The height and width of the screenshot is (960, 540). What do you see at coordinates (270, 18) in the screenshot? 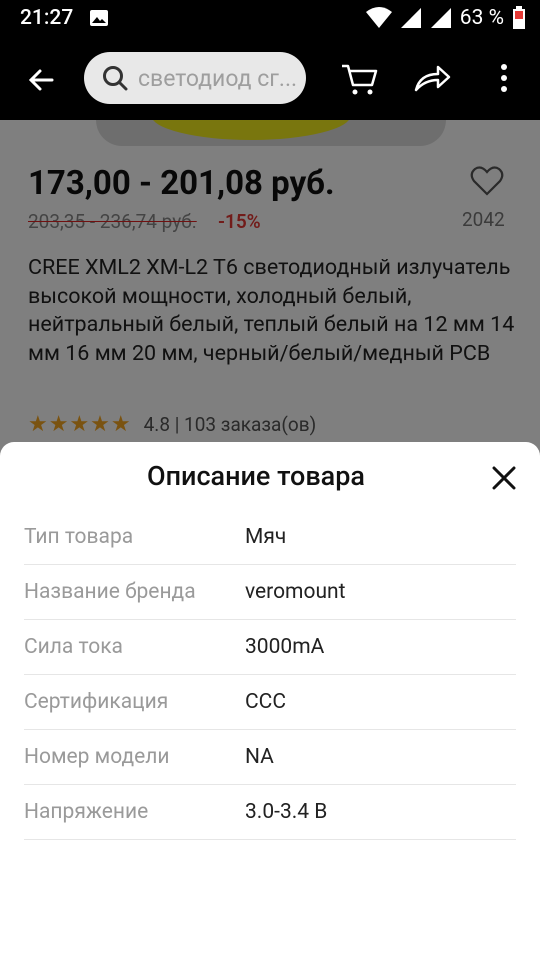
I see `status-bar: 21:27 63 %` at bounding box center [270, 18].